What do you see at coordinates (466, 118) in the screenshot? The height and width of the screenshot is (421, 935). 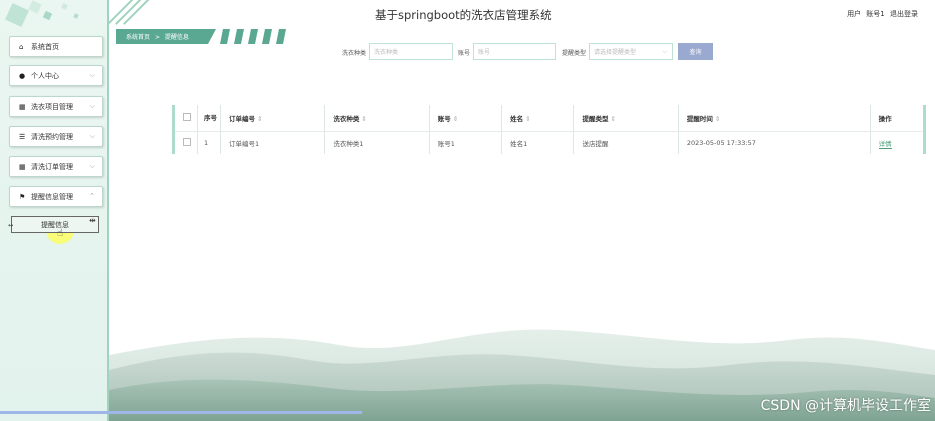 I see `col-account: 账号 ⇕` at bounding box center [466, 118].